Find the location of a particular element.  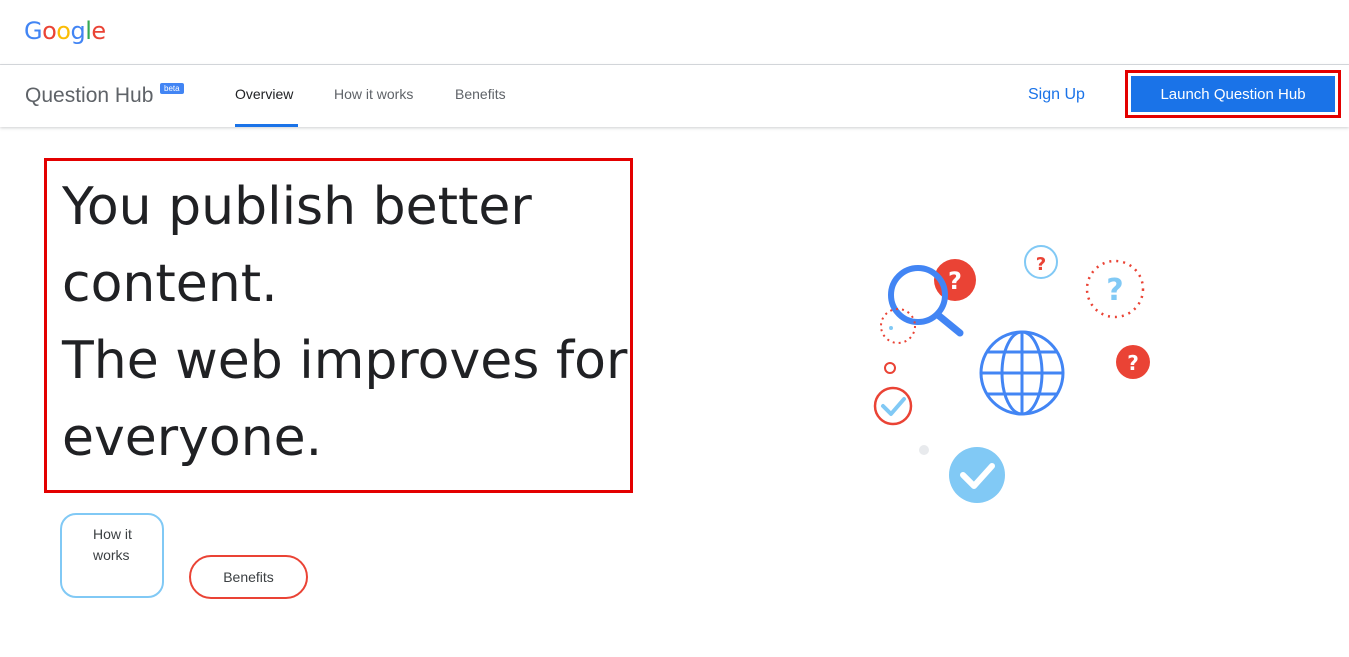

dot is located at coordinates (891, 328).